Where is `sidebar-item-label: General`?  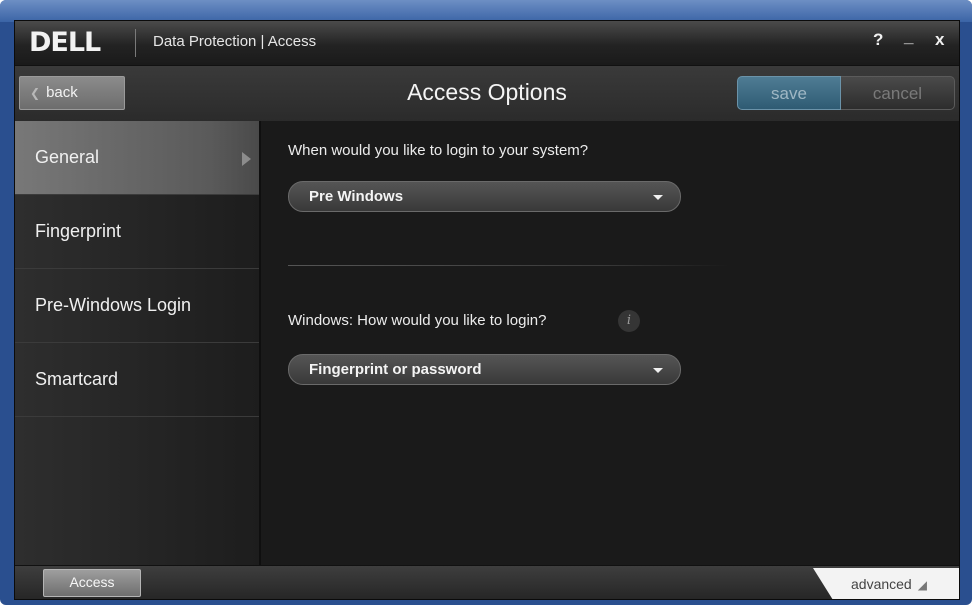
sidebar-item-label: General is located at coordinates (67, 157).